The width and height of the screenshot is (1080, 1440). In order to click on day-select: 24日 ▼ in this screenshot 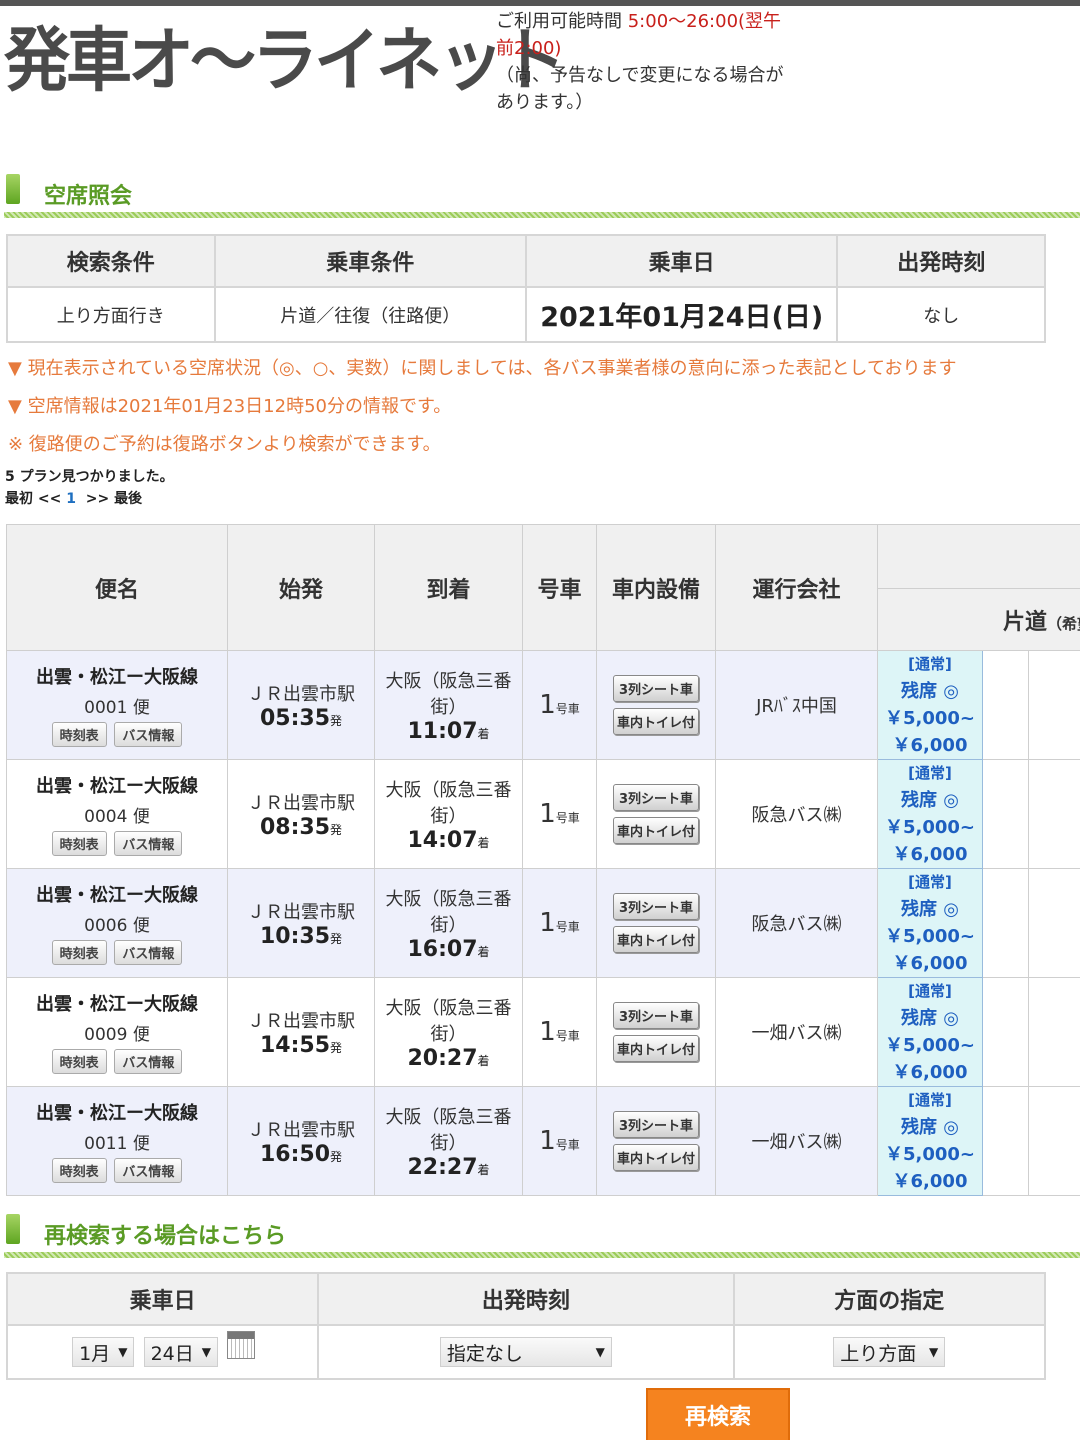, I will do `click(180, 1352)`.